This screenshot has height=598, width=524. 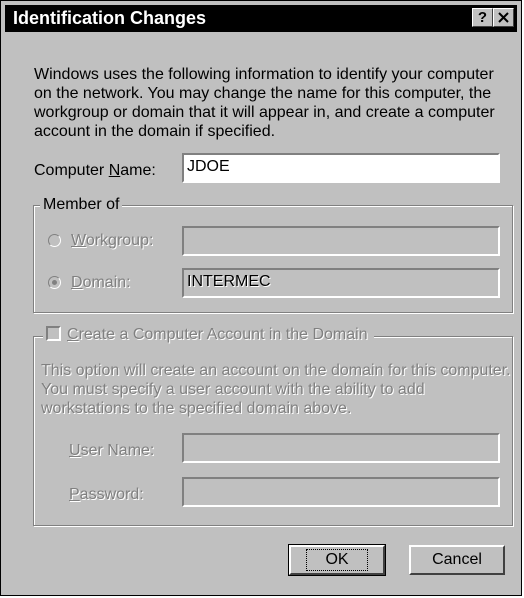 What do you see at coordinates (261, 18) in the screenshot?
I see `title-bar: Identification Changes ?` at bounding box center [261, 18].